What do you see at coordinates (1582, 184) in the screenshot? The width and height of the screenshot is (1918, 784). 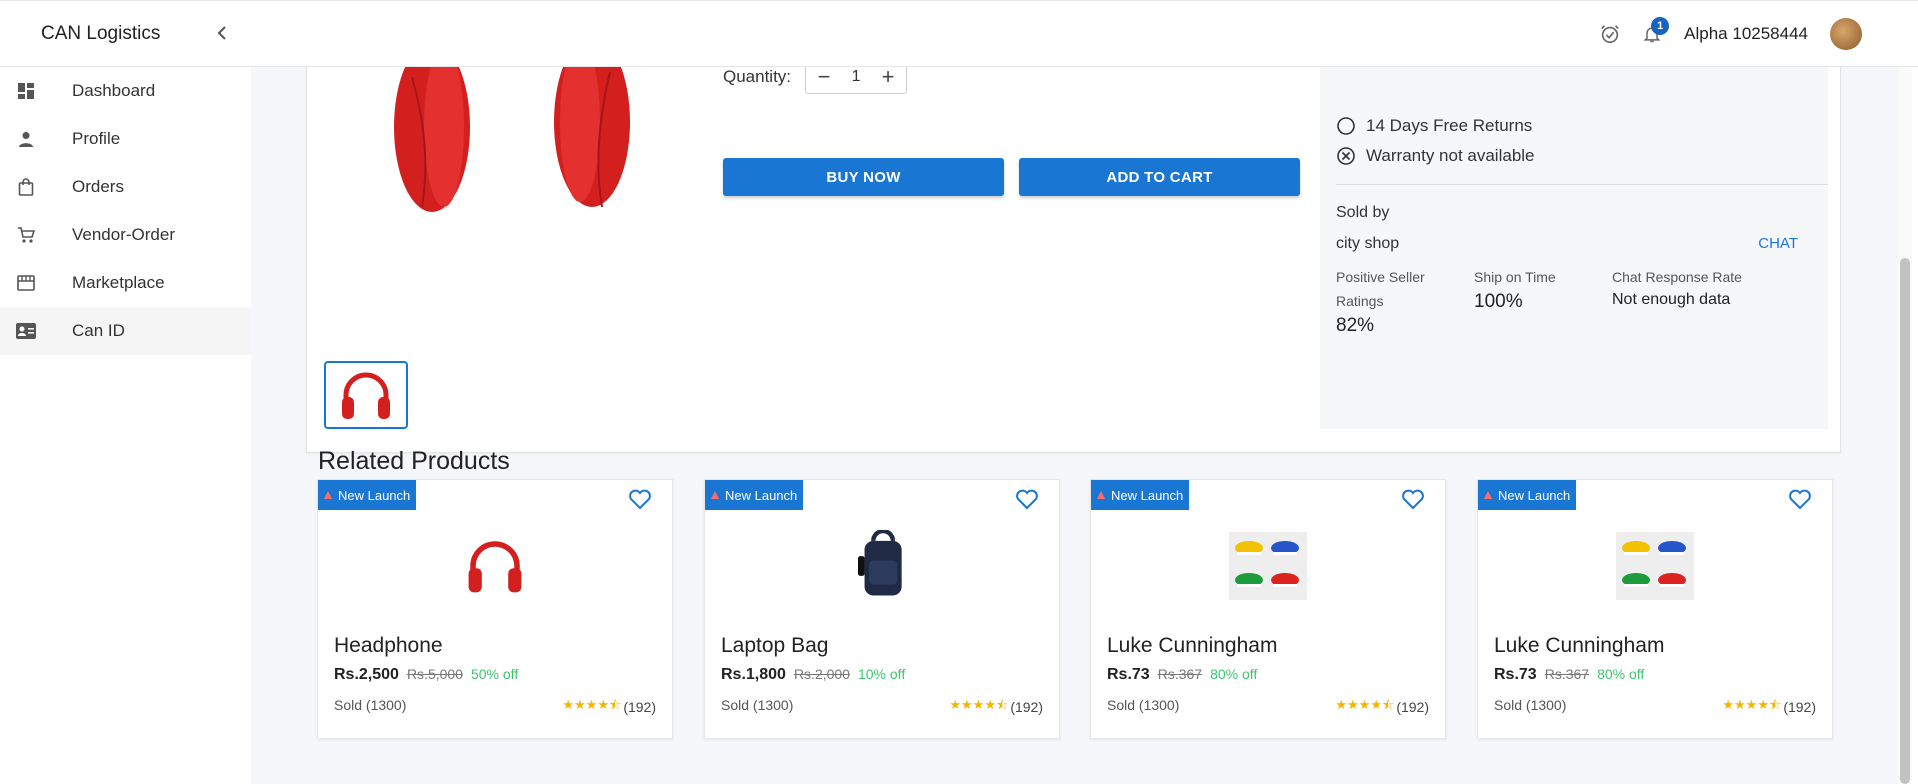 I see `divider` at bounding box center [1582, 184].